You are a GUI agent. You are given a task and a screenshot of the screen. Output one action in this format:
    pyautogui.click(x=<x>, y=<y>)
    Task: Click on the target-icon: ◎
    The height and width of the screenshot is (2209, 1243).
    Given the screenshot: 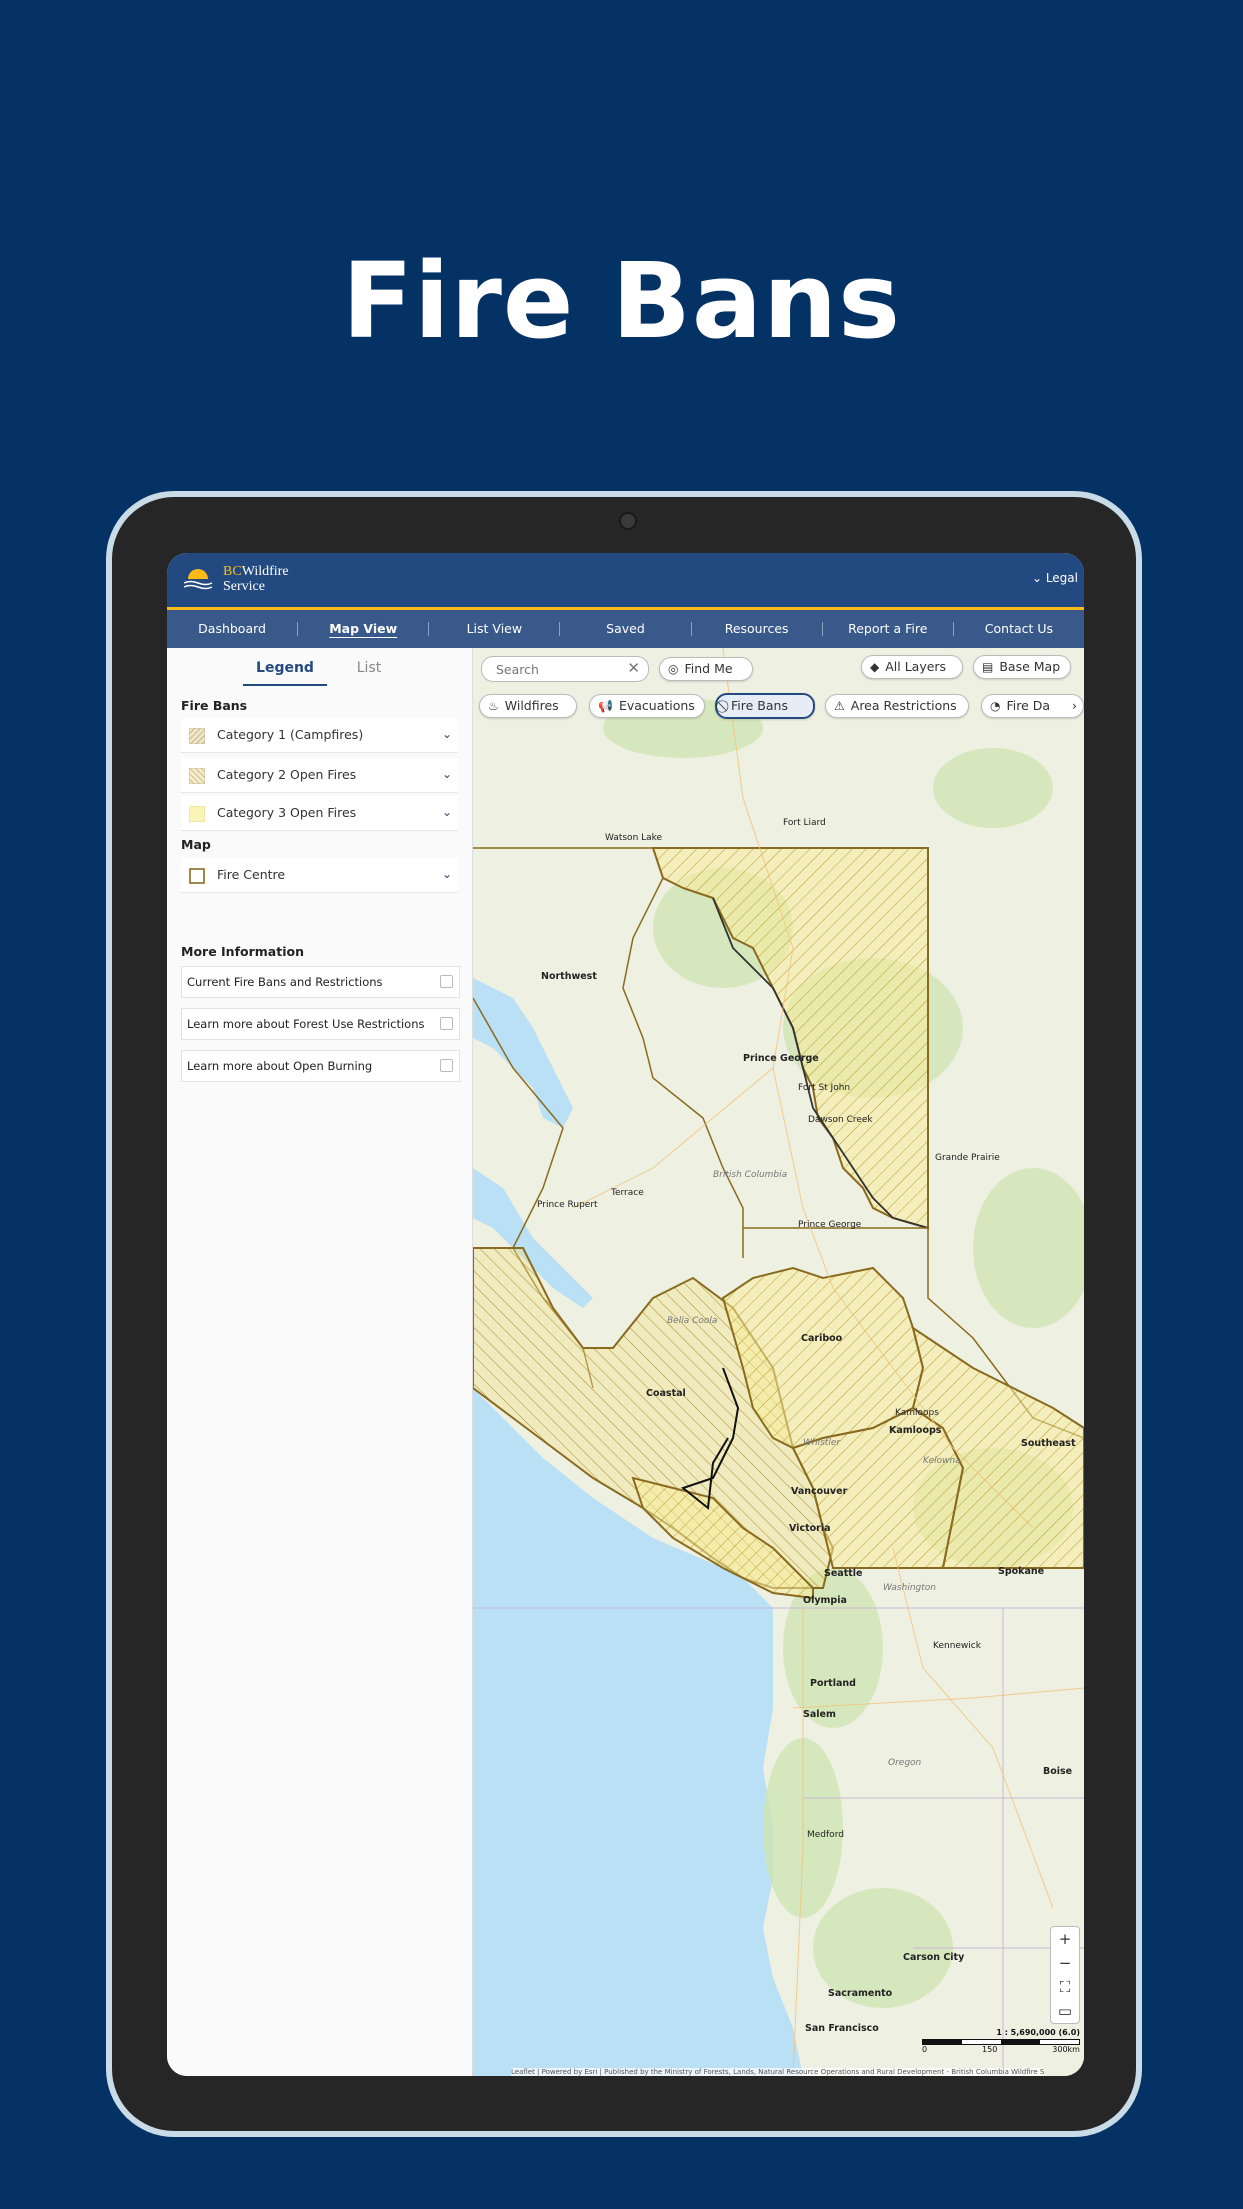 What is the action you would take?
    pyautogui.click(x=673, y=669)
    